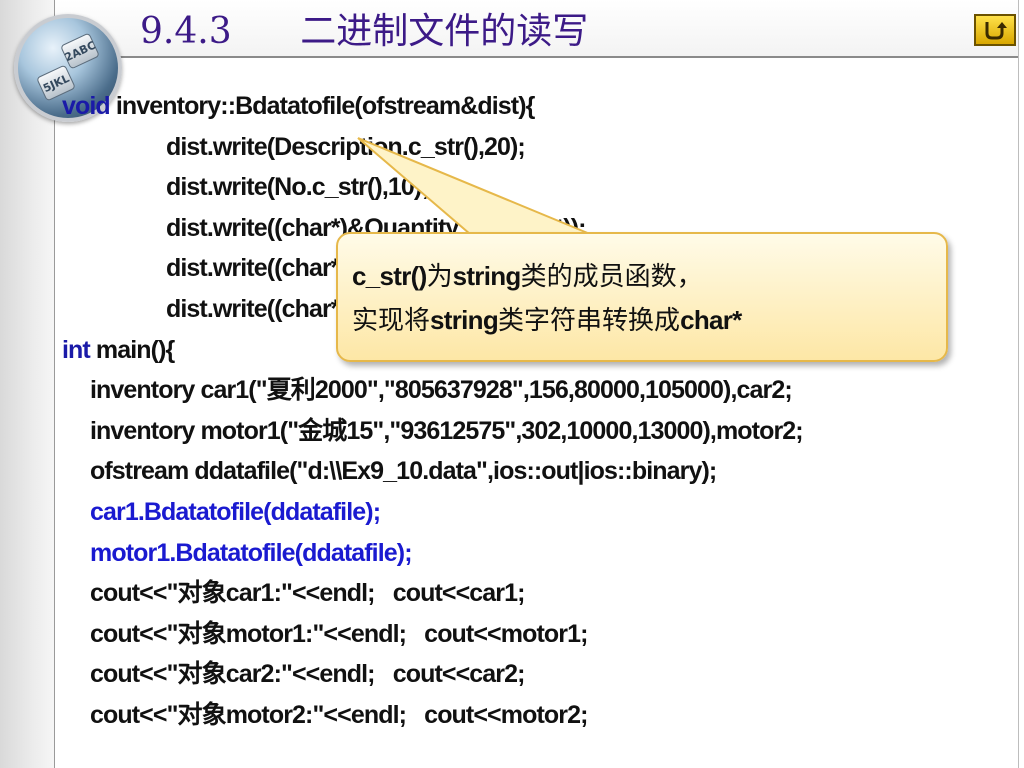  I want to click on right-divider, so click(1018, 384).